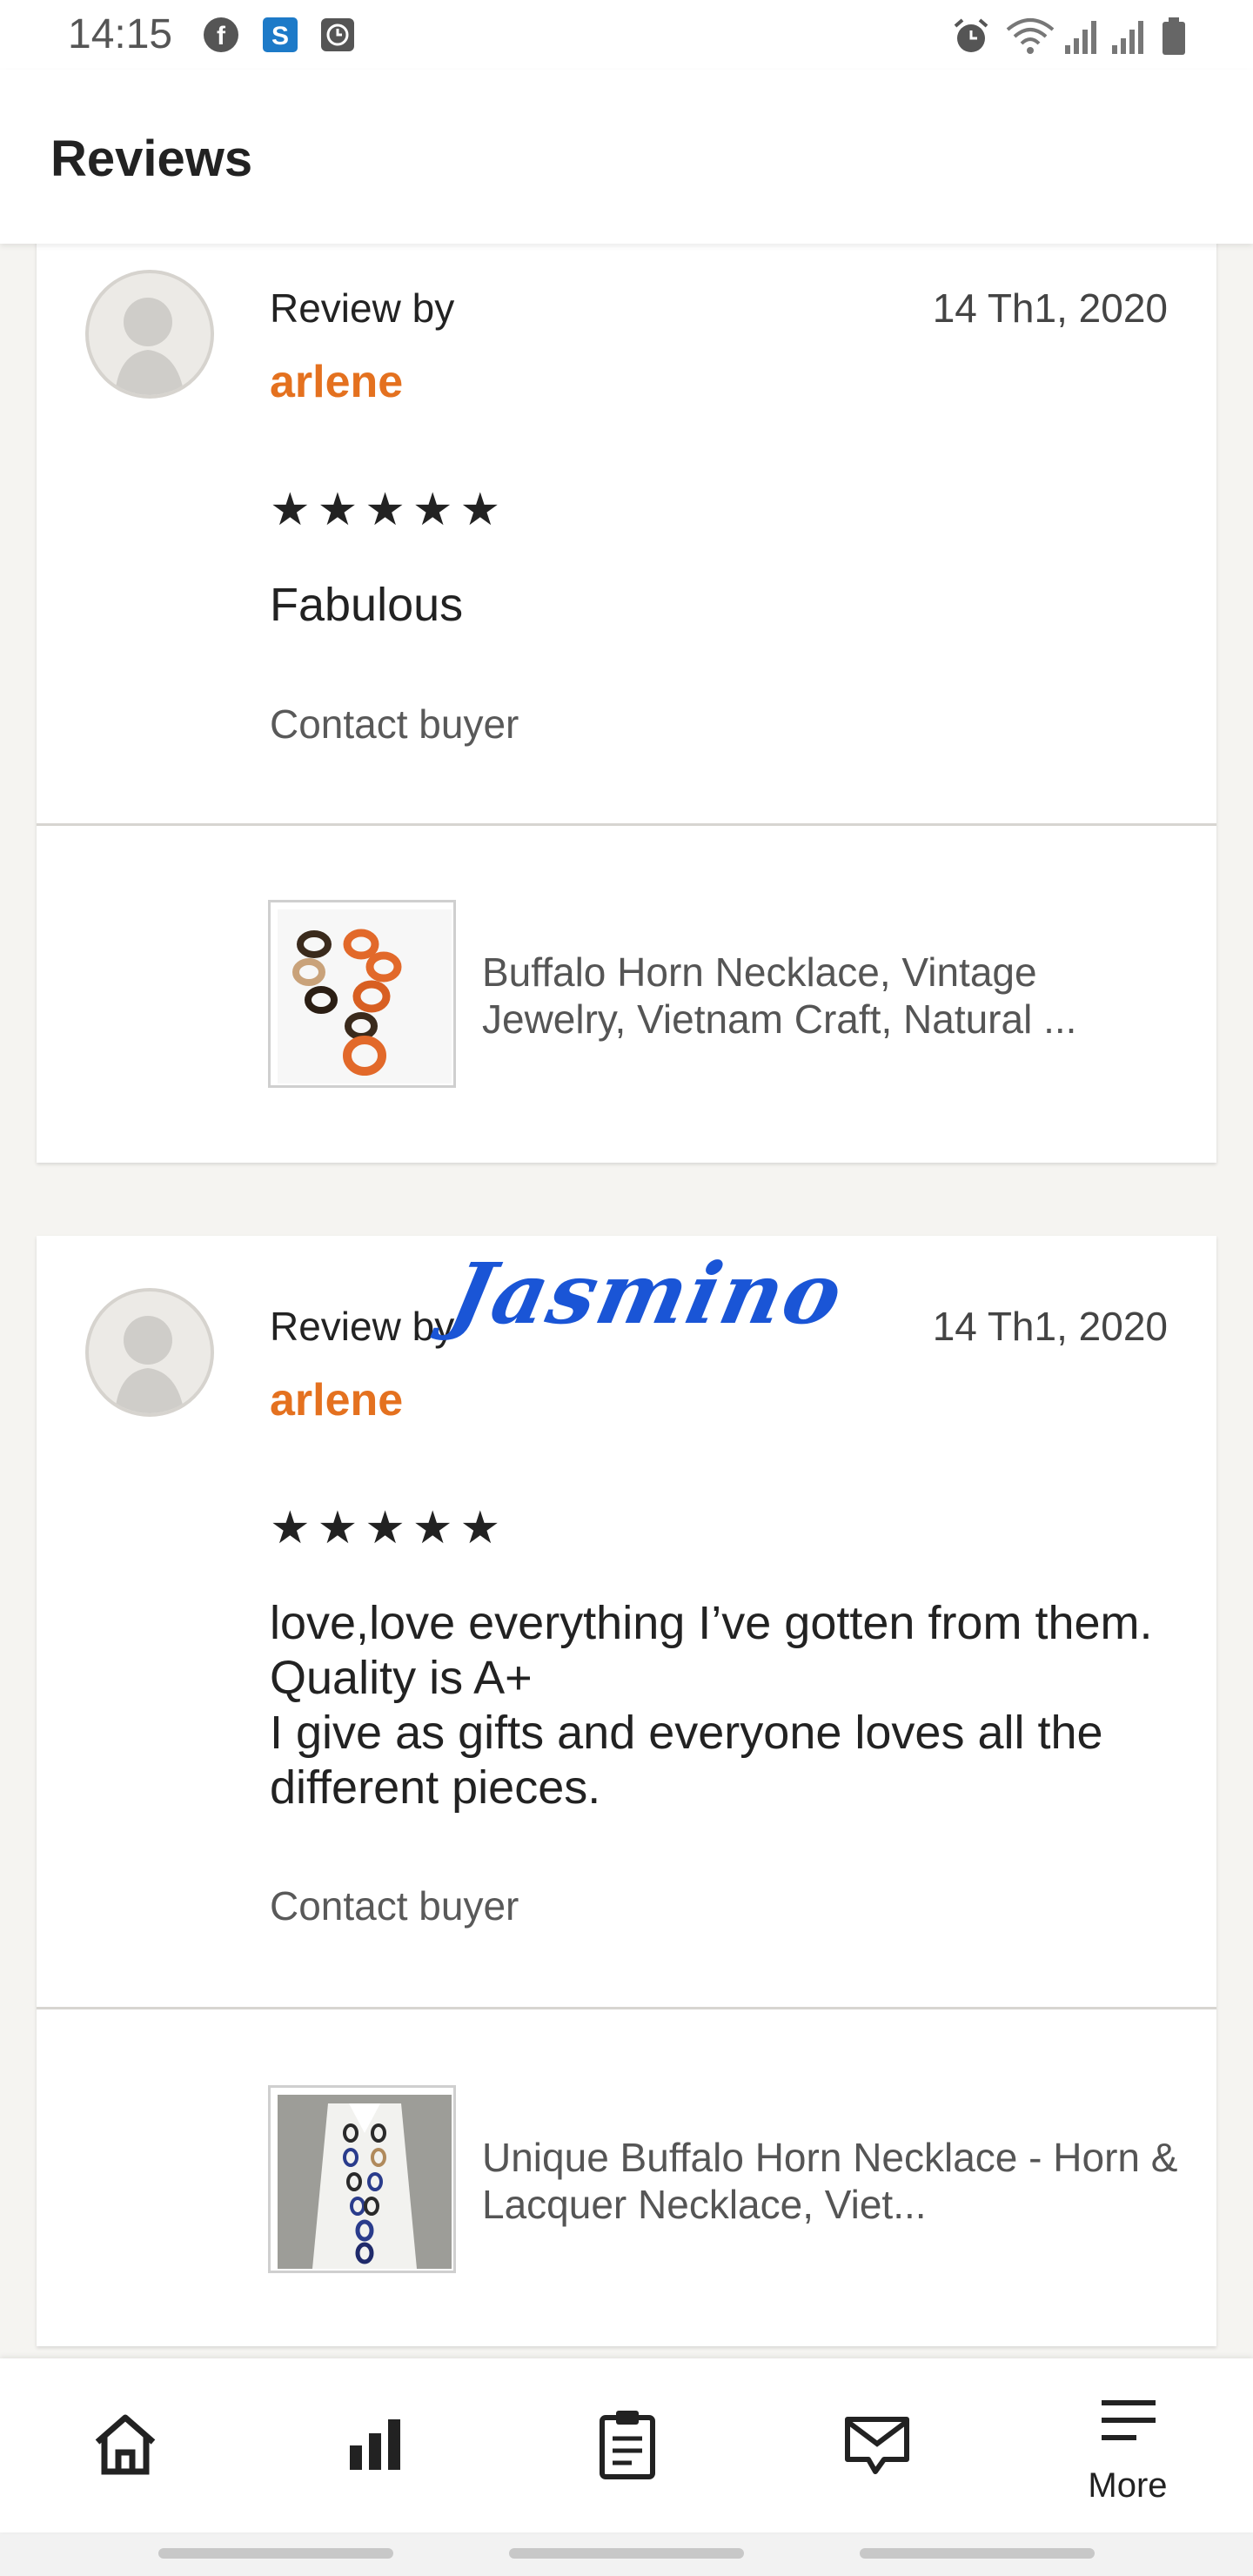 The height and width of the screenshot is (2576, 1253). I want to click on messages-icon, so click(877, 2445).